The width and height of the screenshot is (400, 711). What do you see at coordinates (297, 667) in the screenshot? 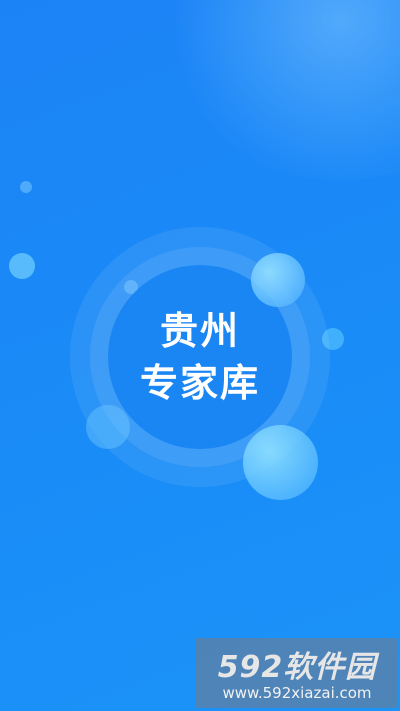
I see `watermark-brand: 592软件园` at bounding box center [297, 667].